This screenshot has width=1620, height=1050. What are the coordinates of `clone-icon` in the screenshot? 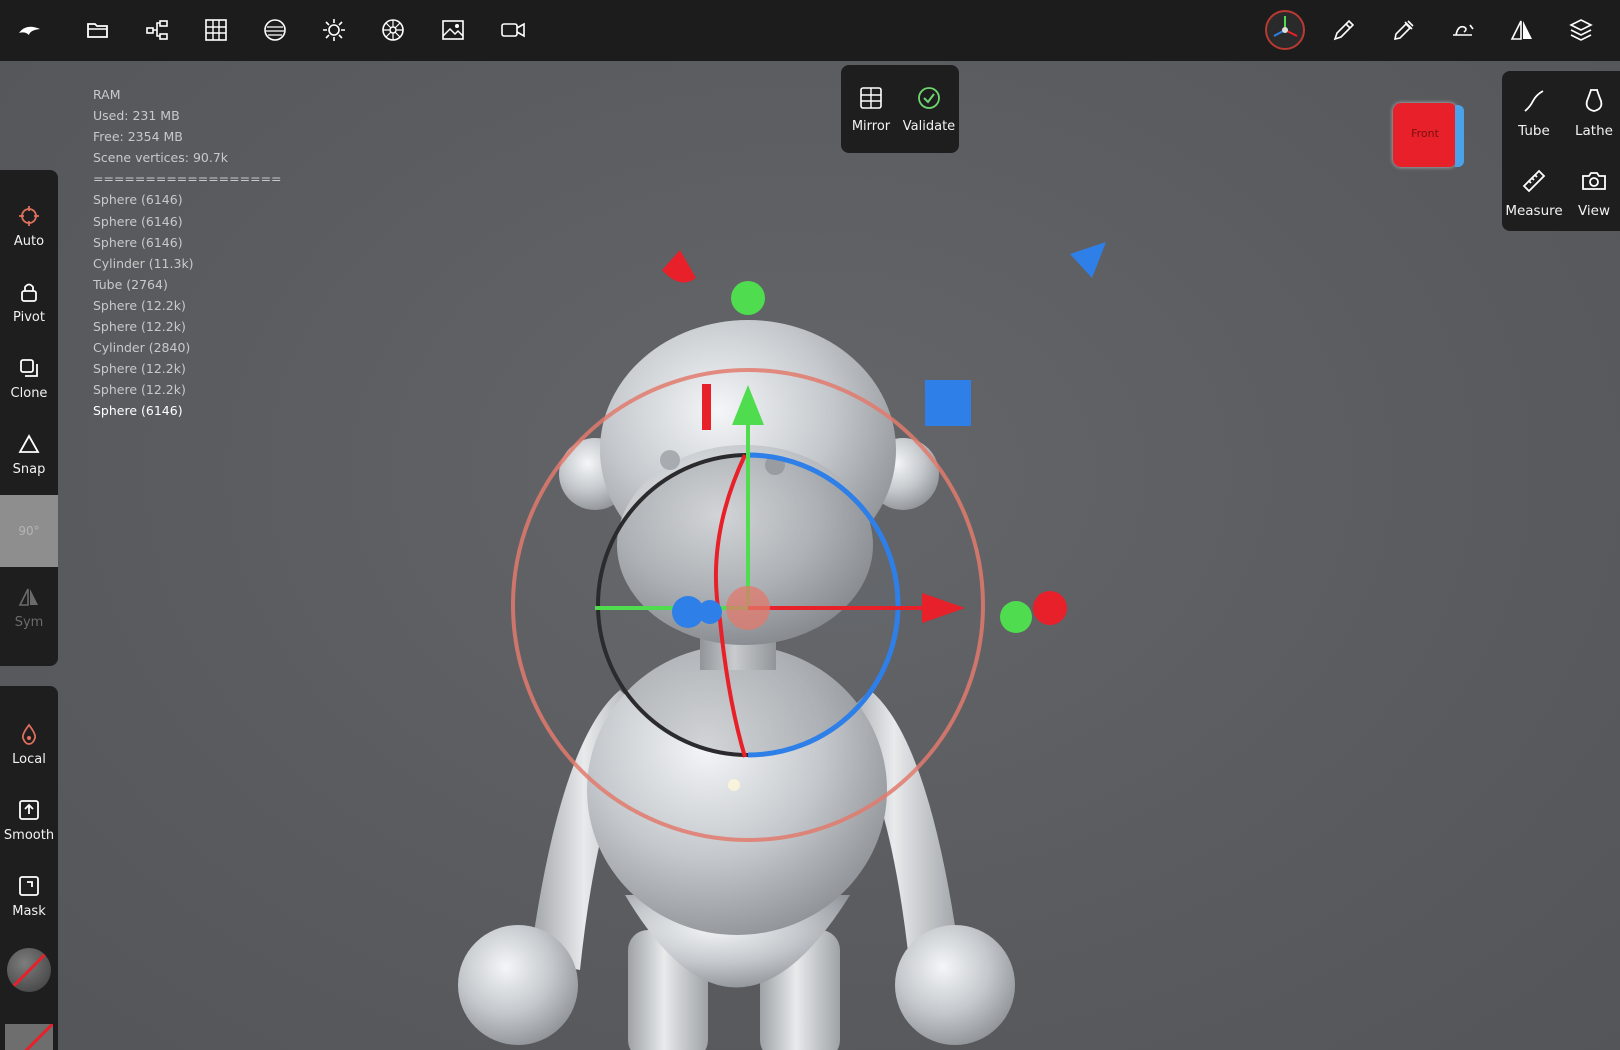 It's located at (29, 368).